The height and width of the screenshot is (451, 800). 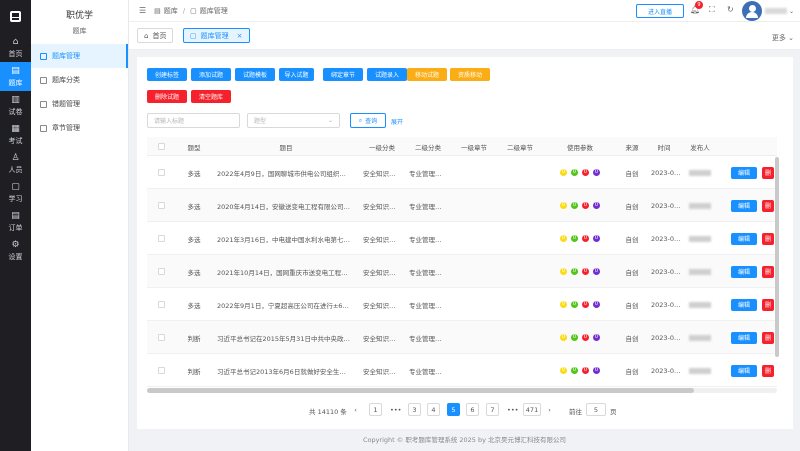 What do you see at coordinates (15, 99) in the screenshot?
I see `paper-icon: ▥` at bounding box center [15, 99].